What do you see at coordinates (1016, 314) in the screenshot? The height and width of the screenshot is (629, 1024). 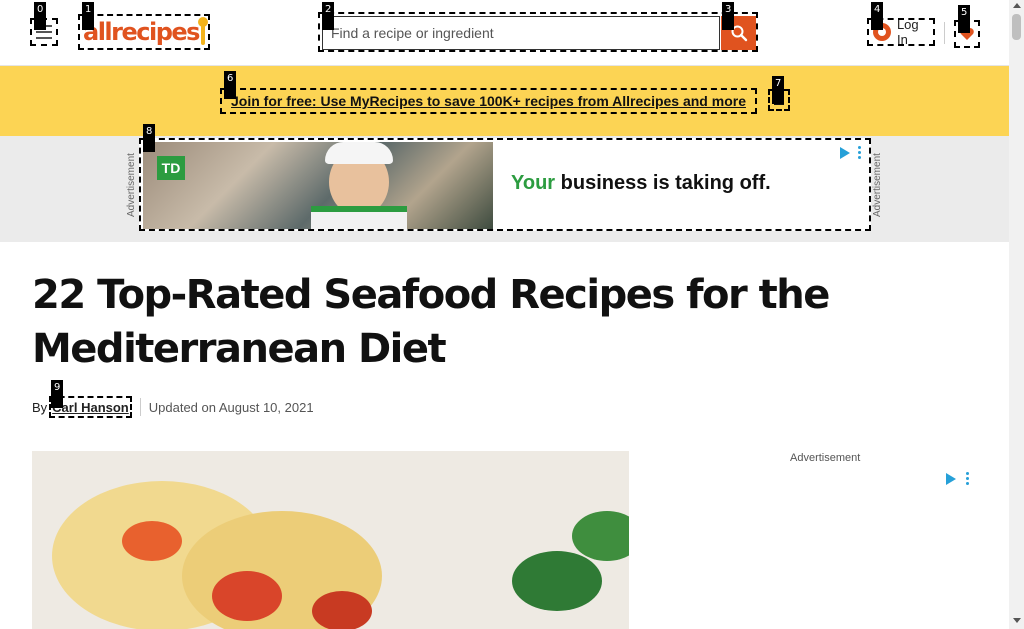 I see `page-scrollbar` at bounding box center [1016, 314].